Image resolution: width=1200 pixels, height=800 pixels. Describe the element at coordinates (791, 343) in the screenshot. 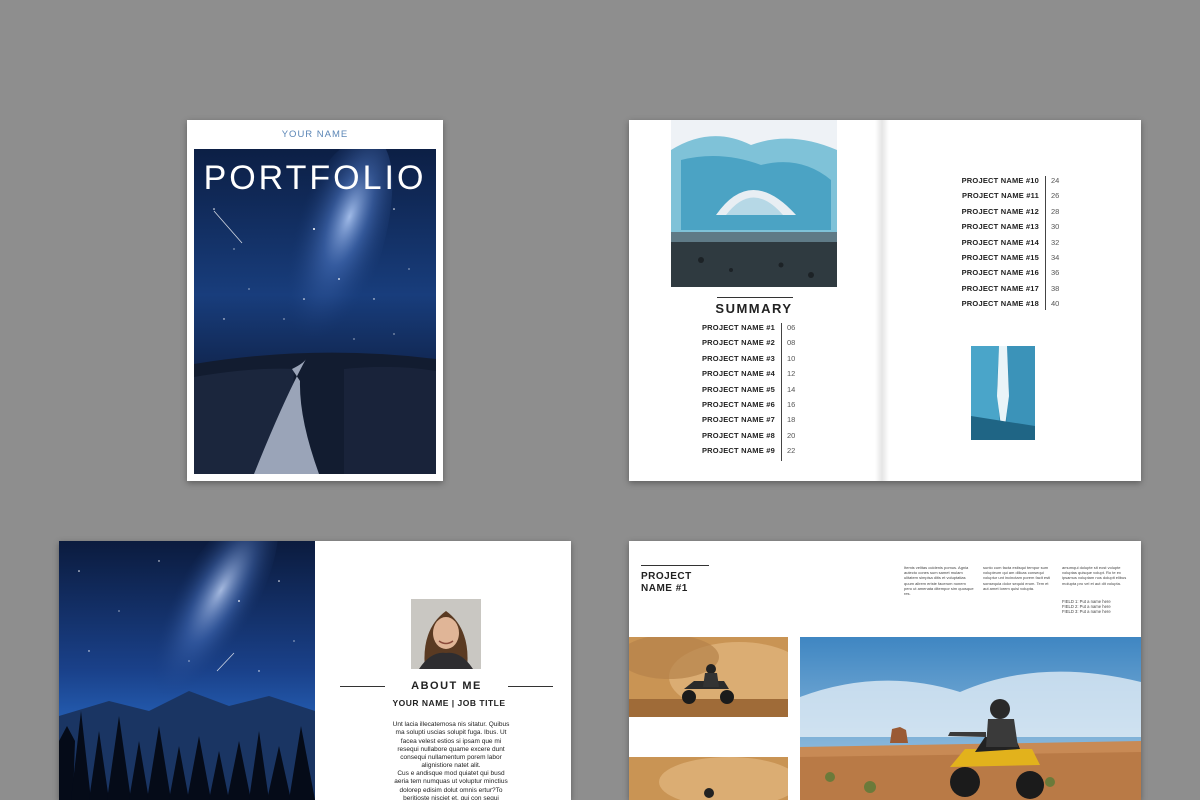

I see `toc-left-page-number: 08` at that location.